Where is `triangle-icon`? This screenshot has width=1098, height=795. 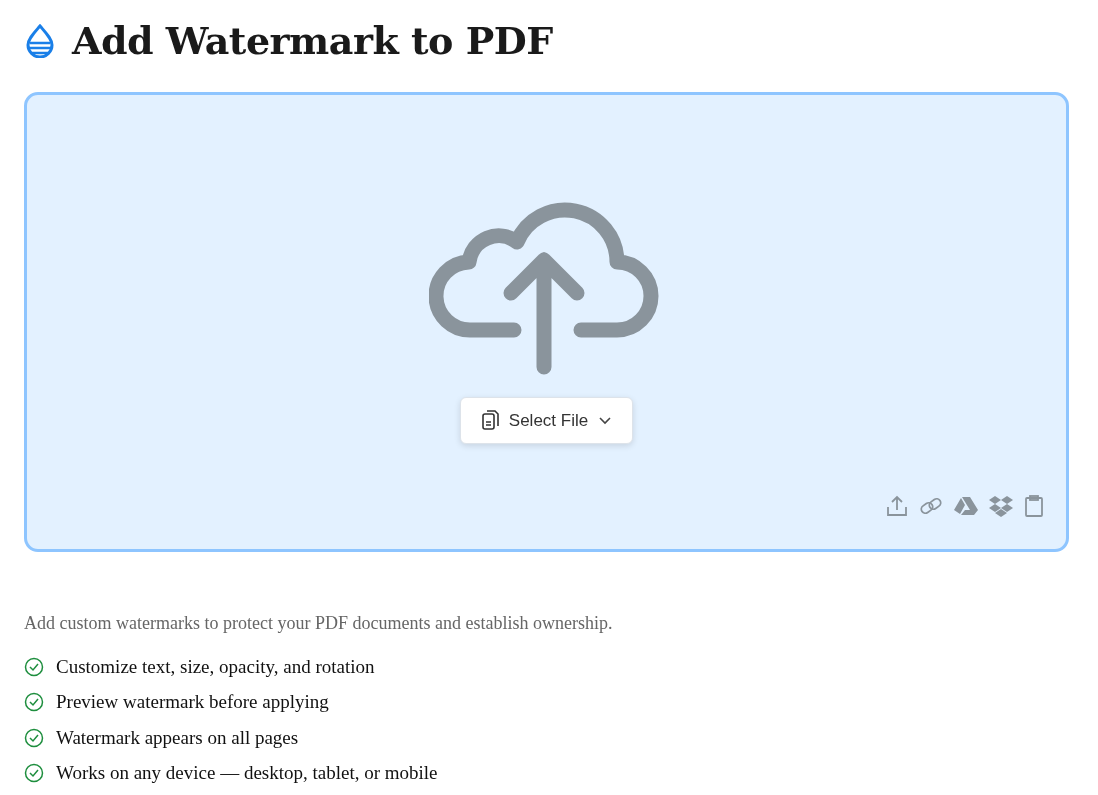 triangle-icon is located at coordinates (966, 505).